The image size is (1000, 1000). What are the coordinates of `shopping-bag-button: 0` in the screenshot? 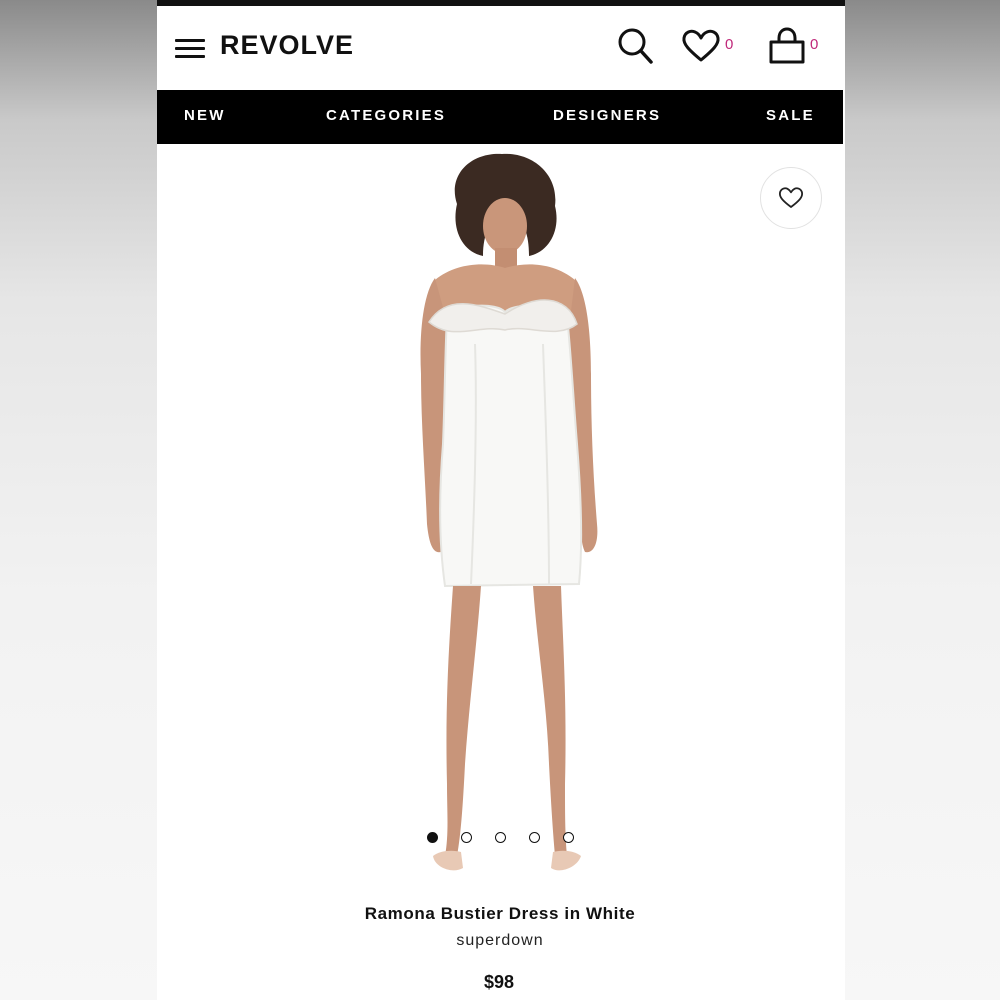 It's located at (797, 47).